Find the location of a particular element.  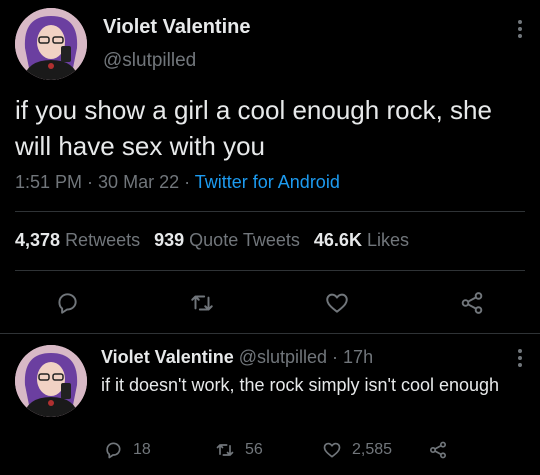

reply-reply-button: 18 is located at coordinates (127, 450).